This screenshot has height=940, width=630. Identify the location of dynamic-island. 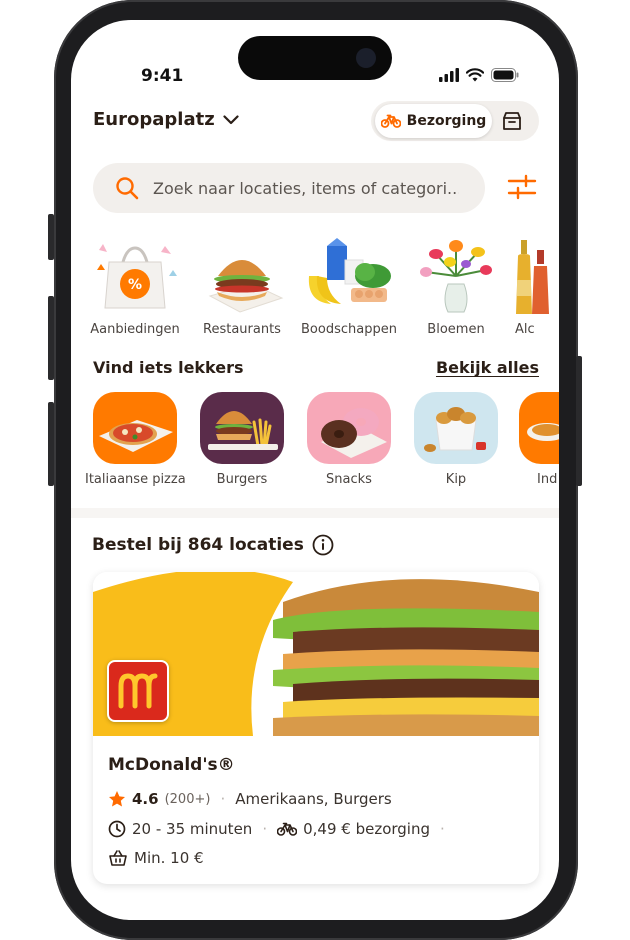
(315, 58).